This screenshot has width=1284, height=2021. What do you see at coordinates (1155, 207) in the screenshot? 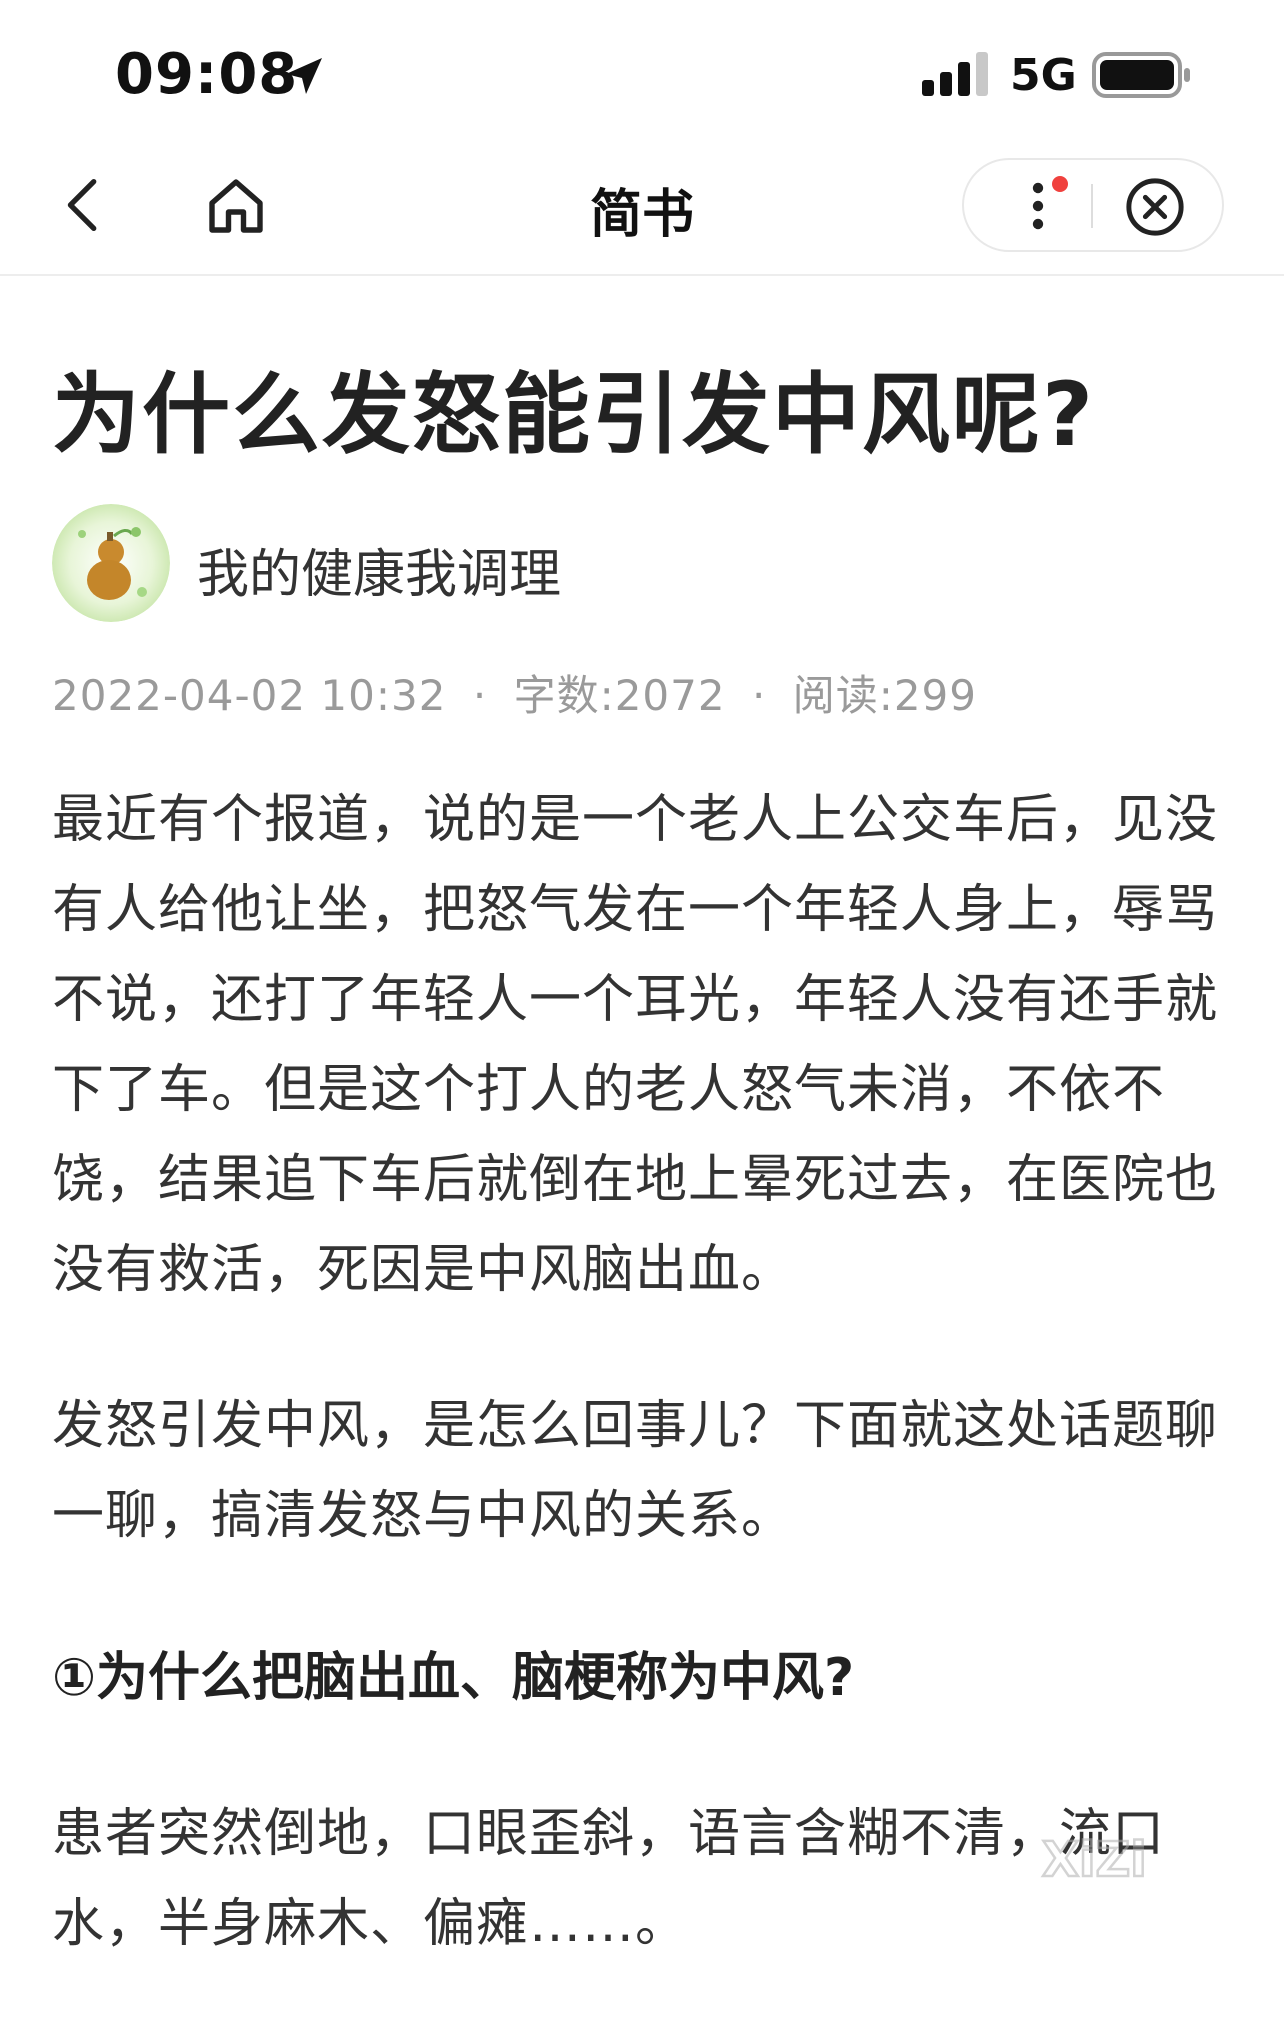
I see `close-circle-icon` at bounding box center [1155, 207].